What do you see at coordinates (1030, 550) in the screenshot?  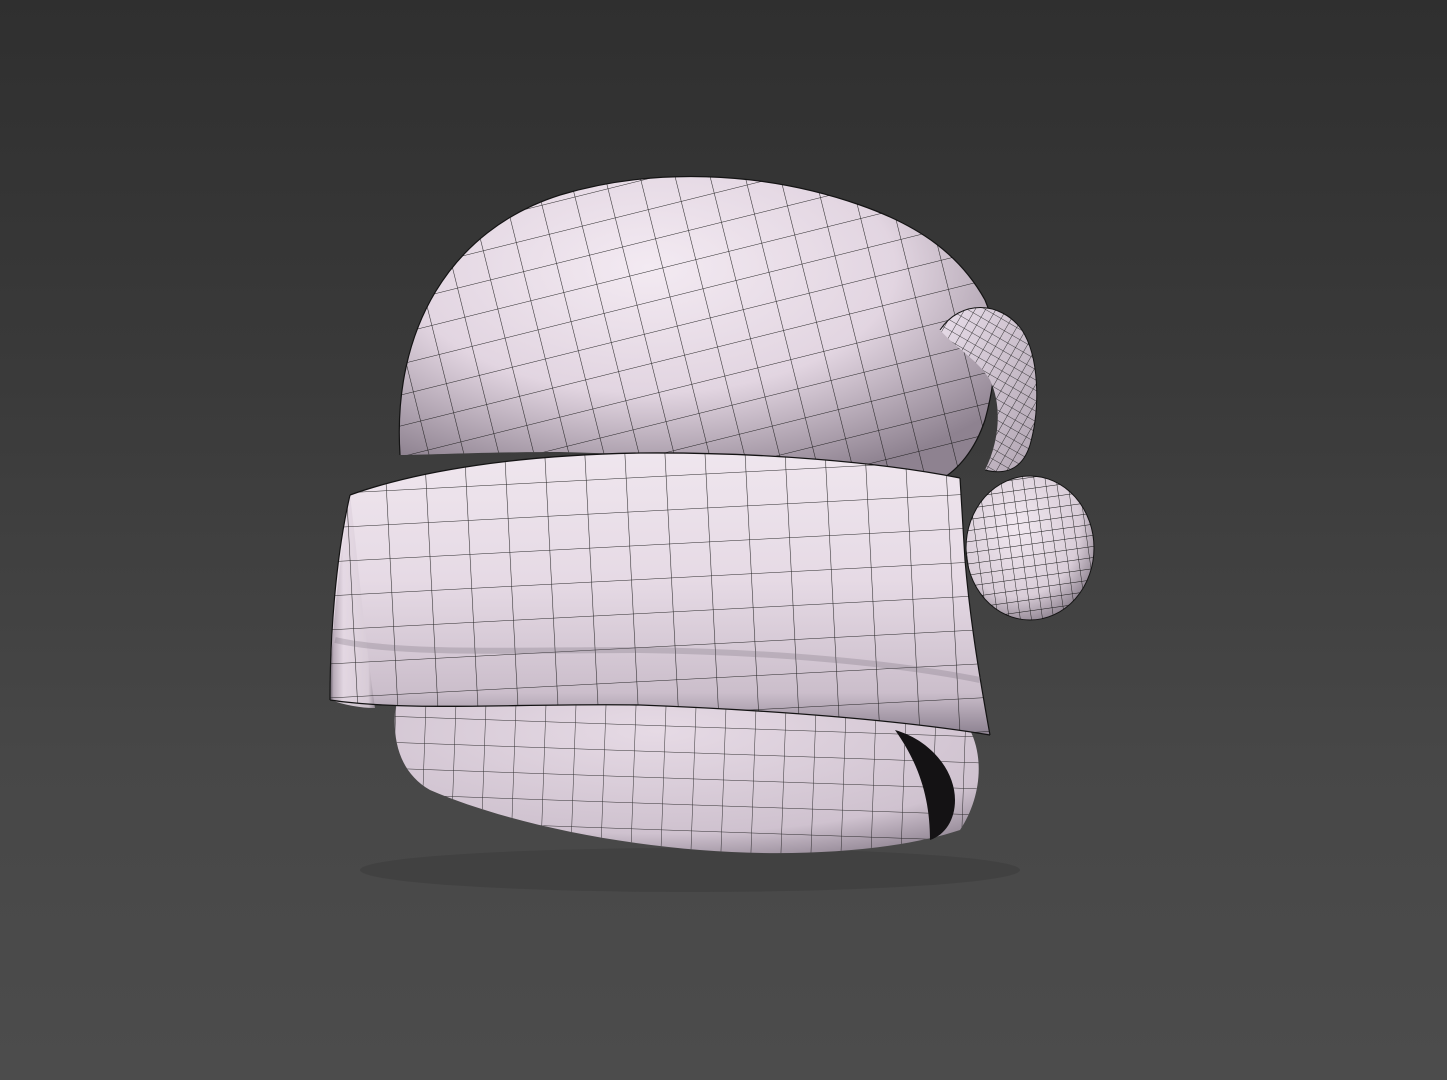 I see `pom-pom` at bounding box center [1030, 550].